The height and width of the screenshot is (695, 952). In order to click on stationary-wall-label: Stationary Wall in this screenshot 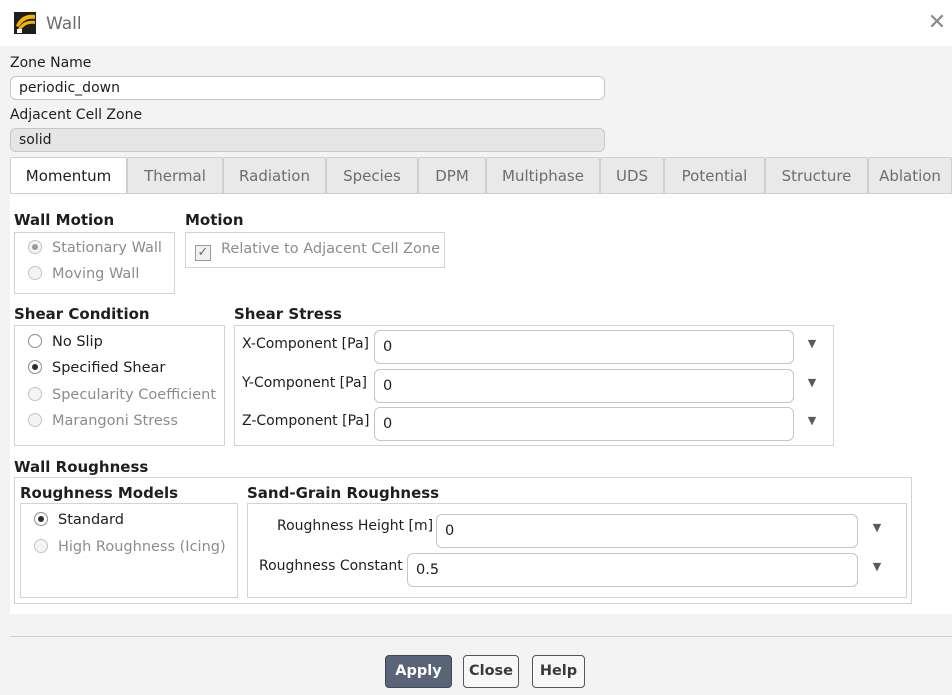, I will do `click(107, 248)`.